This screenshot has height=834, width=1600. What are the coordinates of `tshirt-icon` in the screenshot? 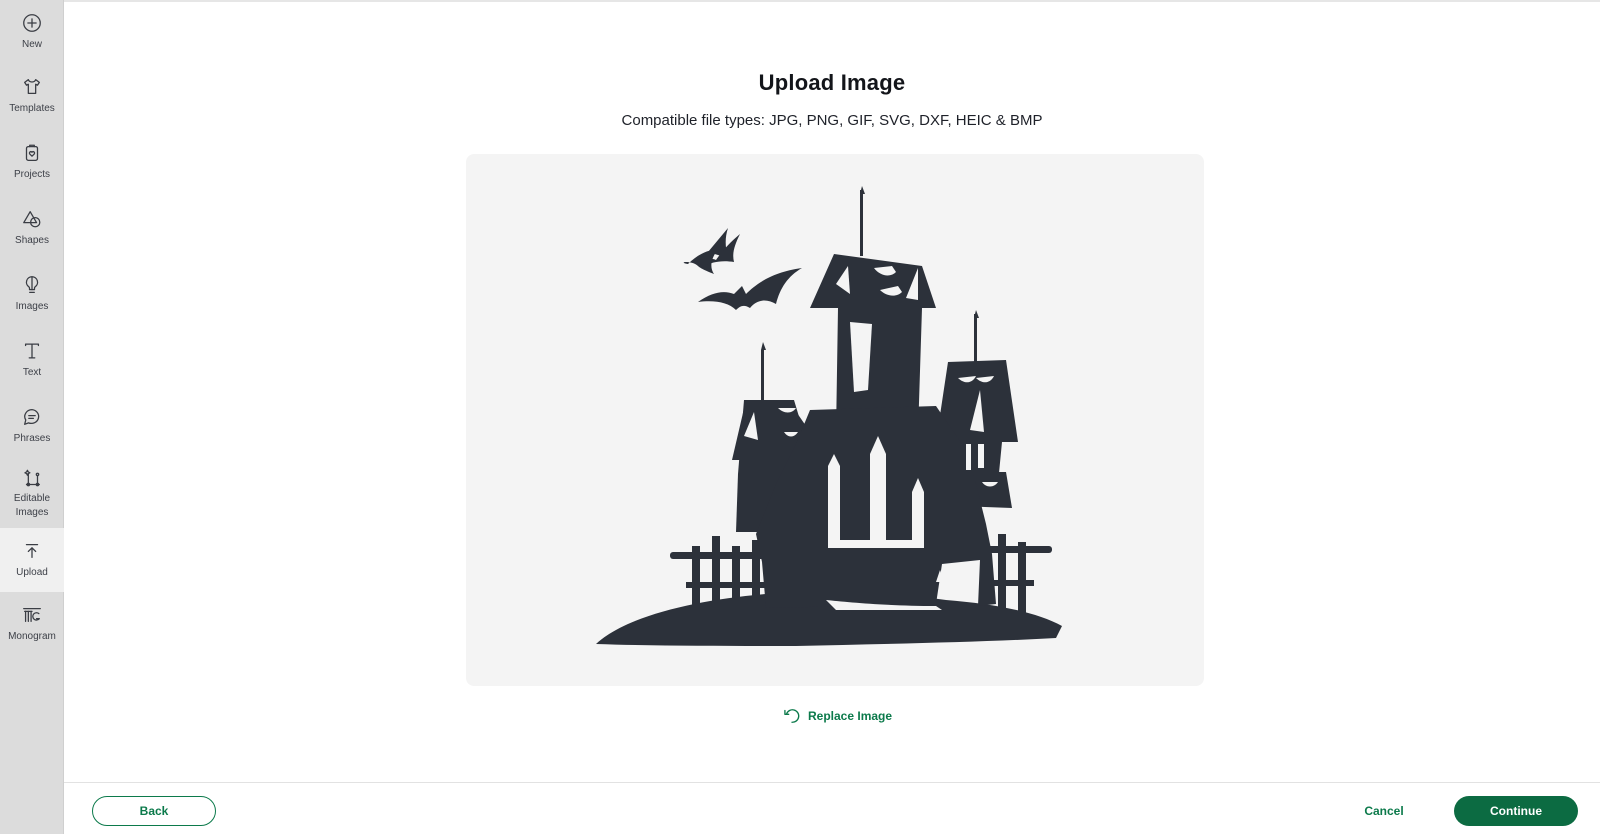 It's located at (32, 87).